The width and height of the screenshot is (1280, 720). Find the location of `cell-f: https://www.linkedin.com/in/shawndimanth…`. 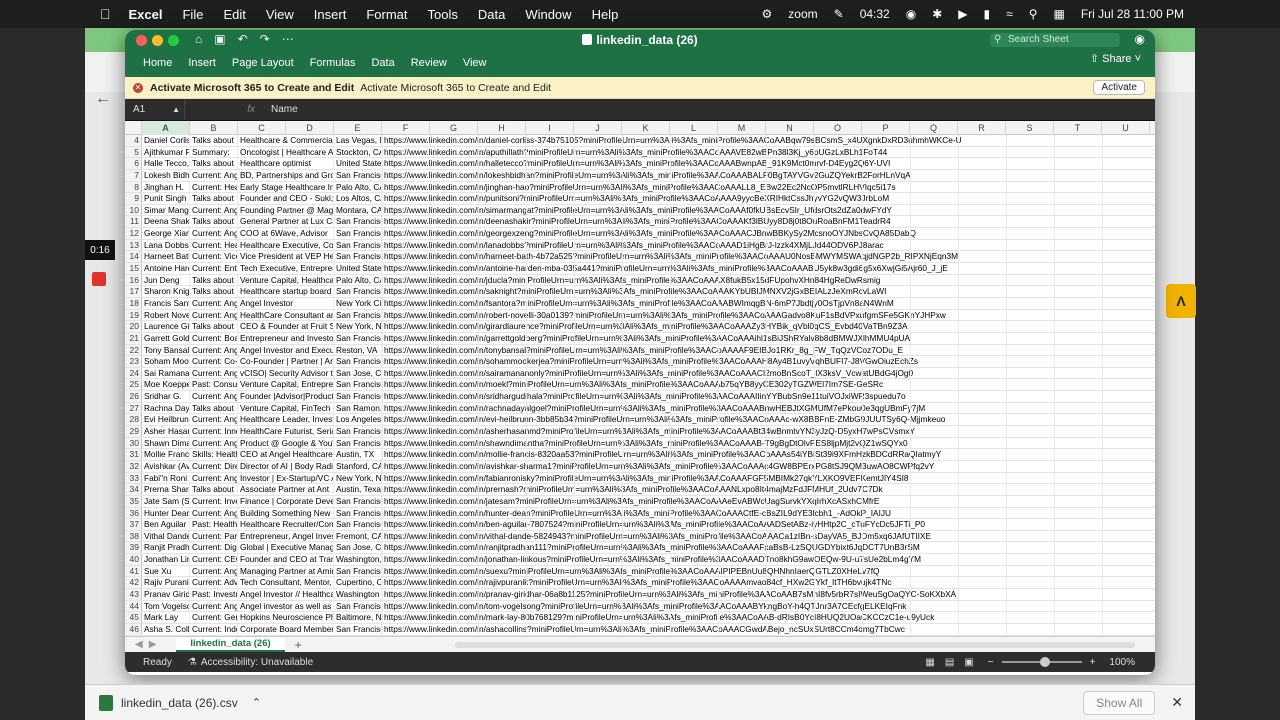

cell-f: https://www.linkedin.com/in/shawndimanth… is located at coordinates (768, 443).